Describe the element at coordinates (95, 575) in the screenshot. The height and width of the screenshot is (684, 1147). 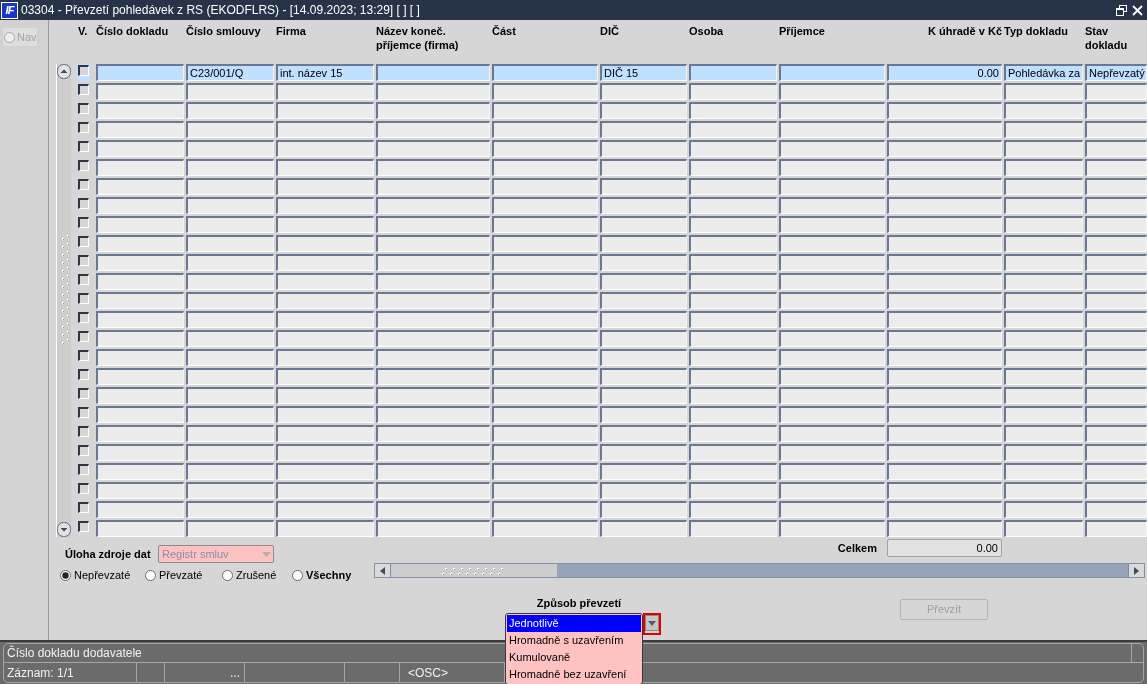
I see `filter-radio: Nepřevzaté` at that location.